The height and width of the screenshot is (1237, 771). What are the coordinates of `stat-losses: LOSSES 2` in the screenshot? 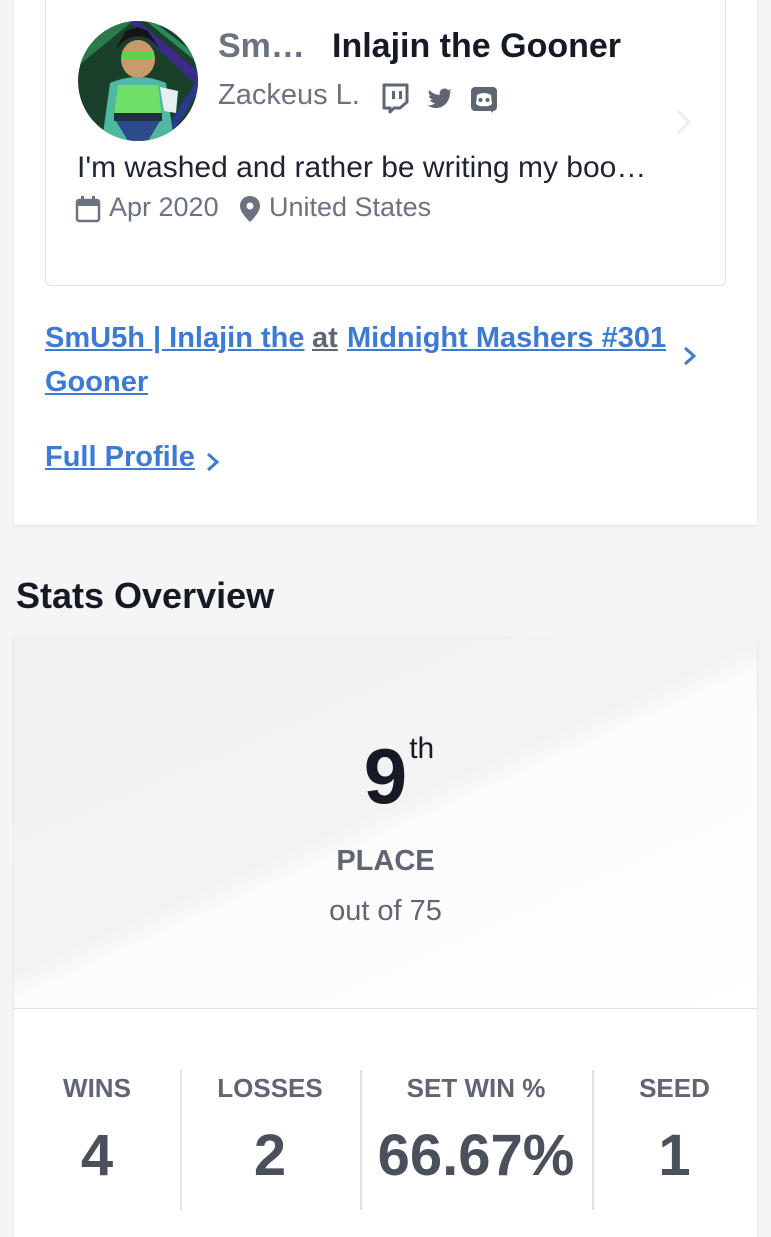 It's located at (270, 1140).